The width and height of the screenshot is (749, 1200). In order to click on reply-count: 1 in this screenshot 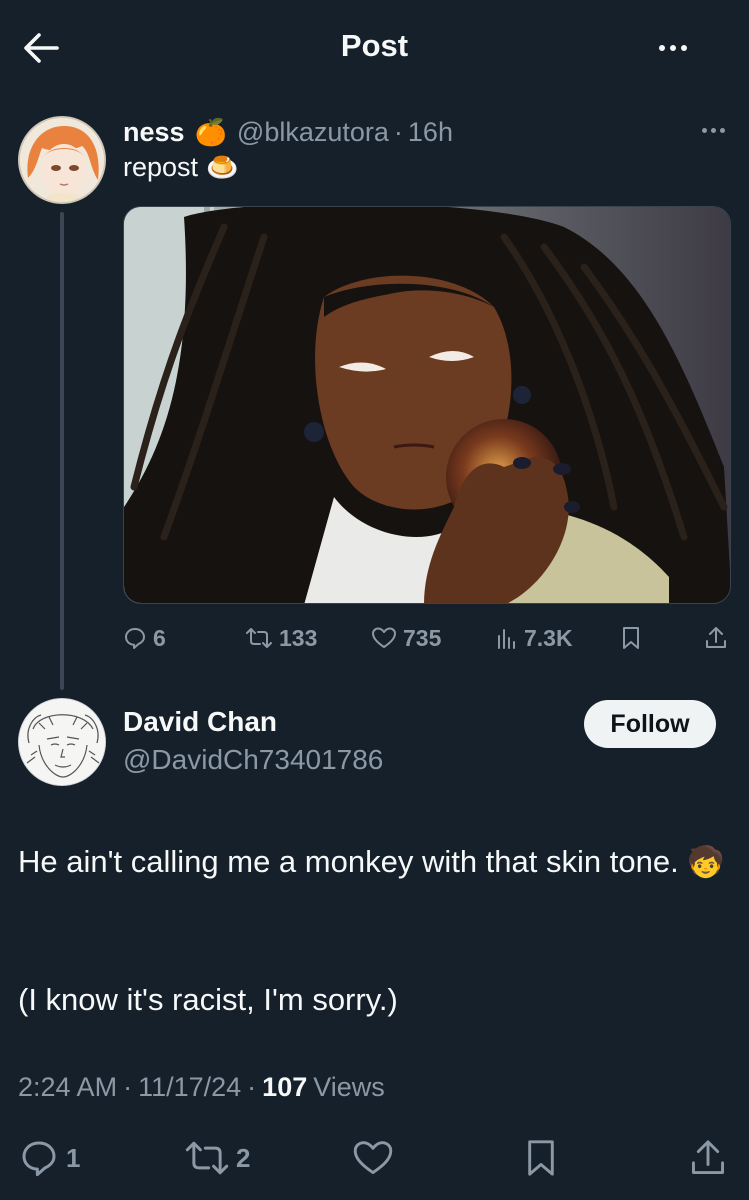, I will do `click(73, 1157)`.